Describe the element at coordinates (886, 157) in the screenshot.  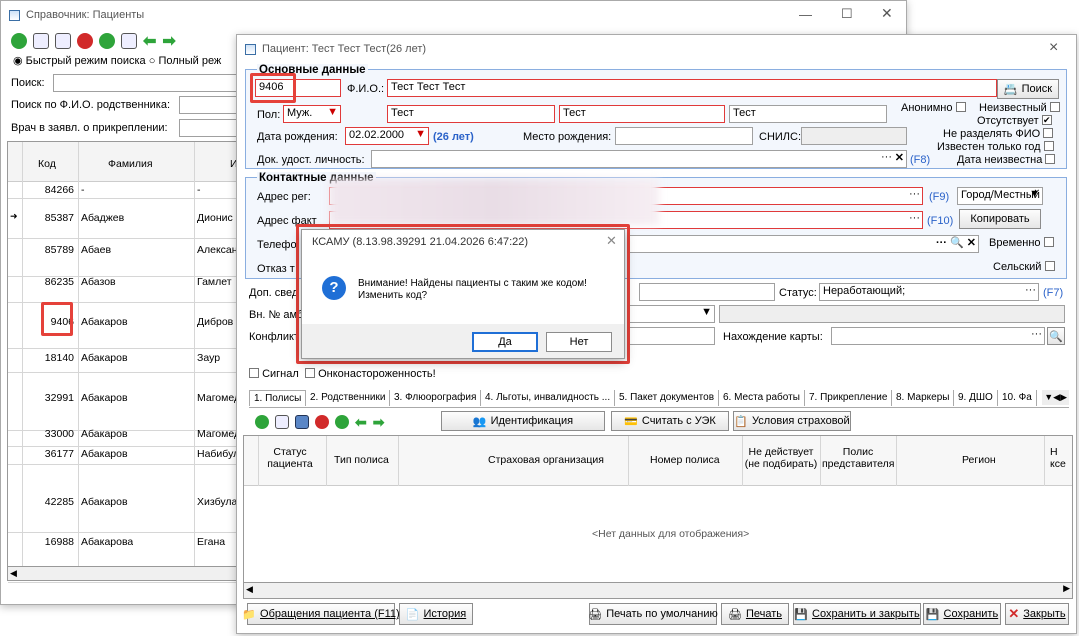
I see `doc-ellipsis-icon: ···` at that location.